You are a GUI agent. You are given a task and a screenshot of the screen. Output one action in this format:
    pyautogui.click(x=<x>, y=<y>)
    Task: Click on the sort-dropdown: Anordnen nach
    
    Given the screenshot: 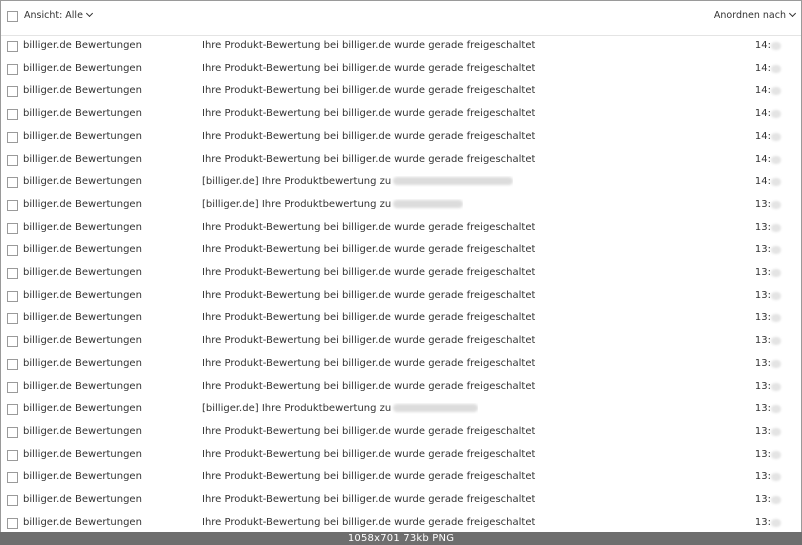 What is the action you would take?
    pyautogui.click(x=755, y=15)
    